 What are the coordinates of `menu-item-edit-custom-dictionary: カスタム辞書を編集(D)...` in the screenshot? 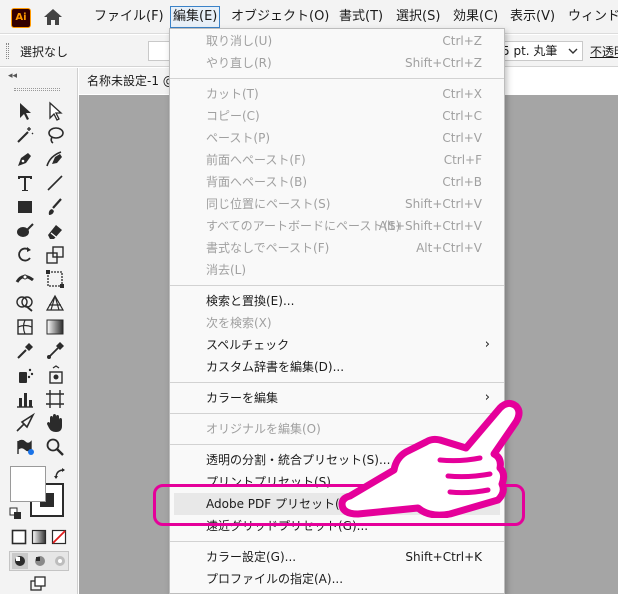 It's located at (337, 367).